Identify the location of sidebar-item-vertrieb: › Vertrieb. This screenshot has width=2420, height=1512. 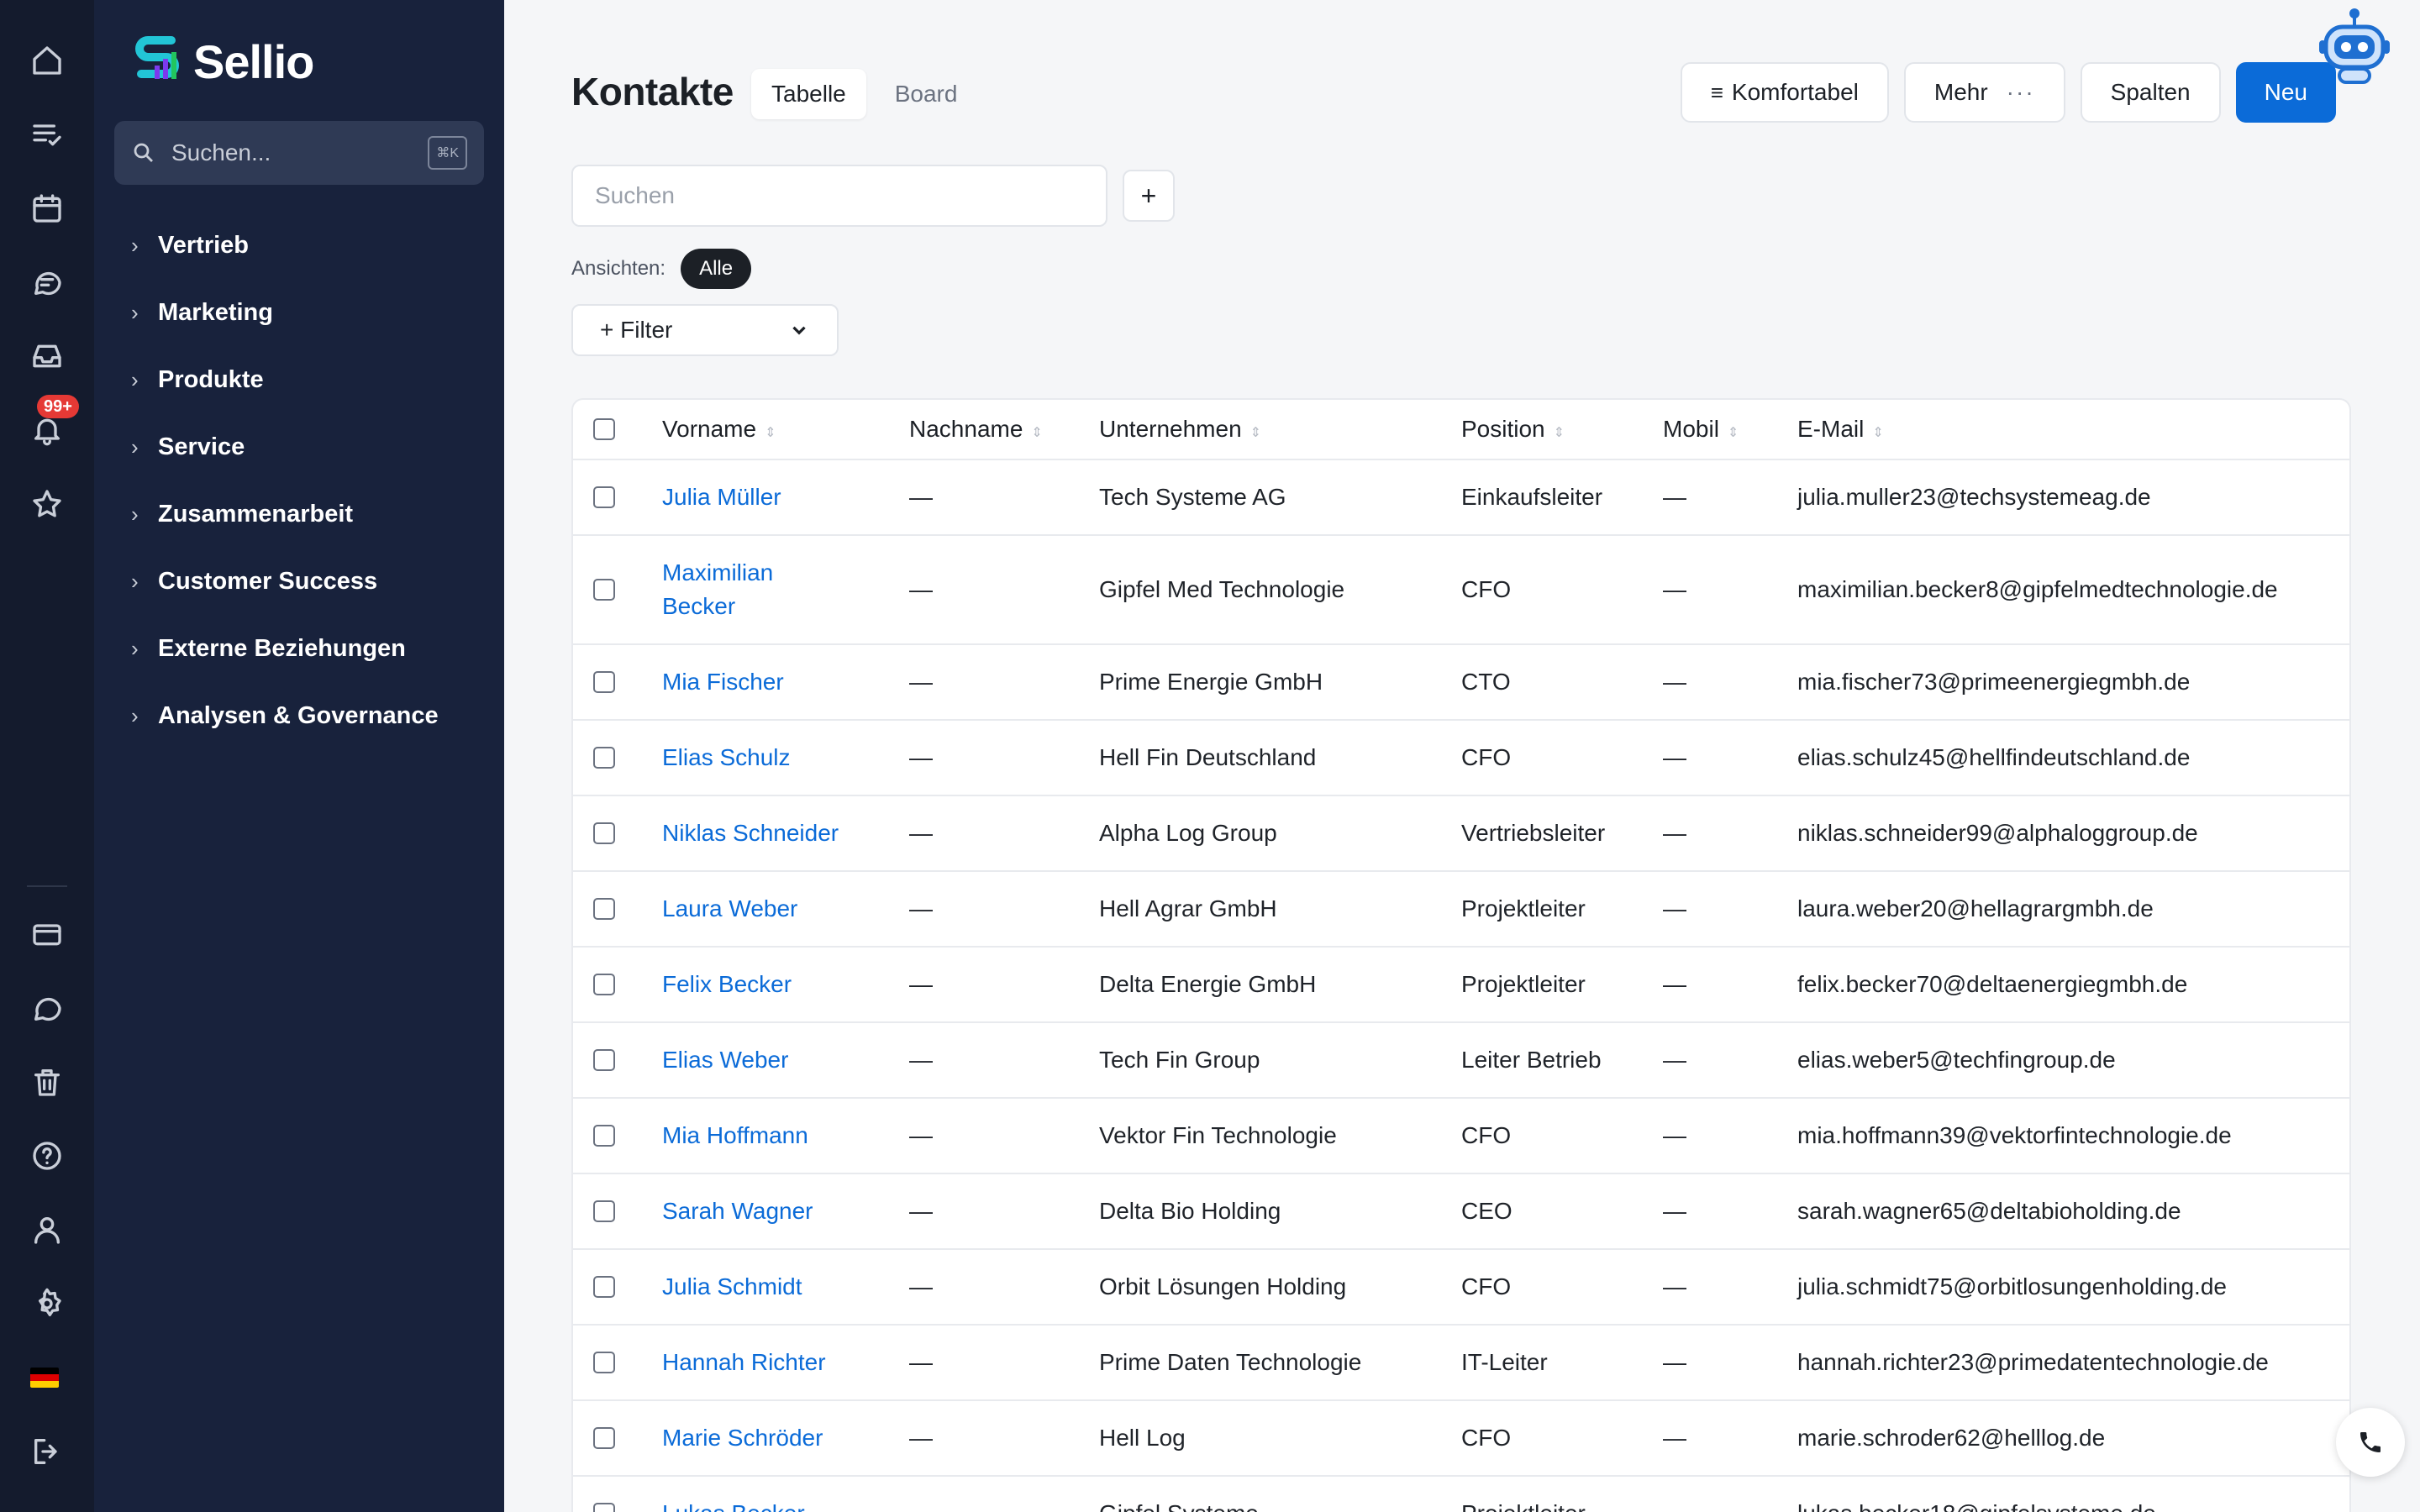
(307, 245).